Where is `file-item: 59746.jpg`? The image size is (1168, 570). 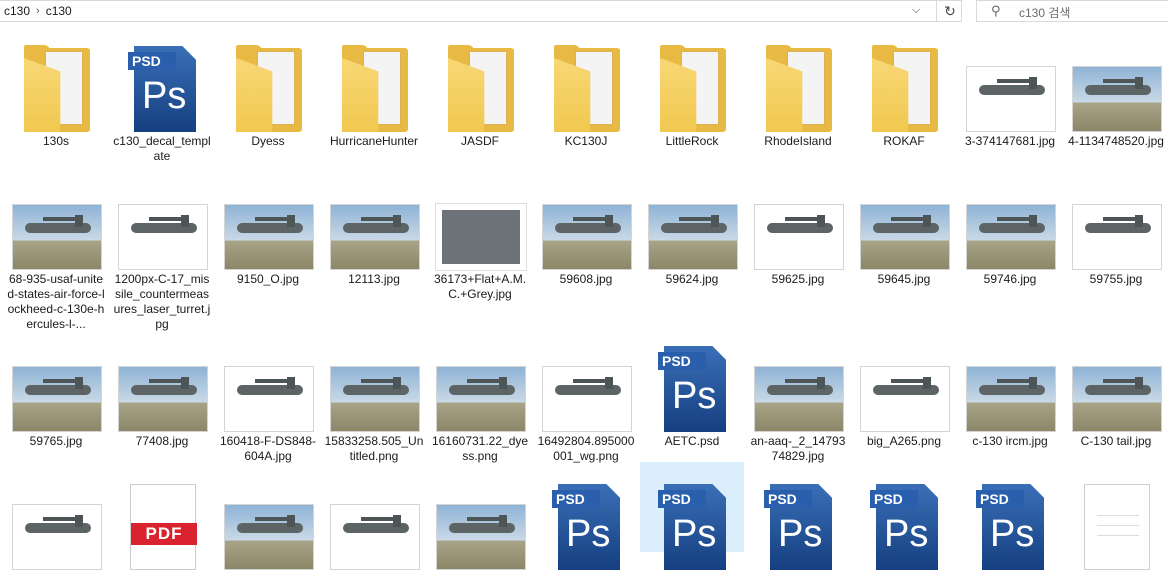 file-item: 59746.jpg is located at coordinates (1010, 230).